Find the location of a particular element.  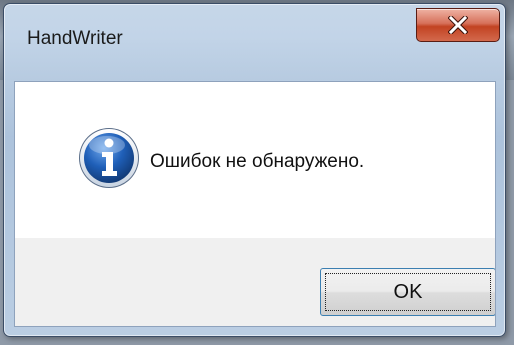

close-icon is located at coordinates (458, 25).